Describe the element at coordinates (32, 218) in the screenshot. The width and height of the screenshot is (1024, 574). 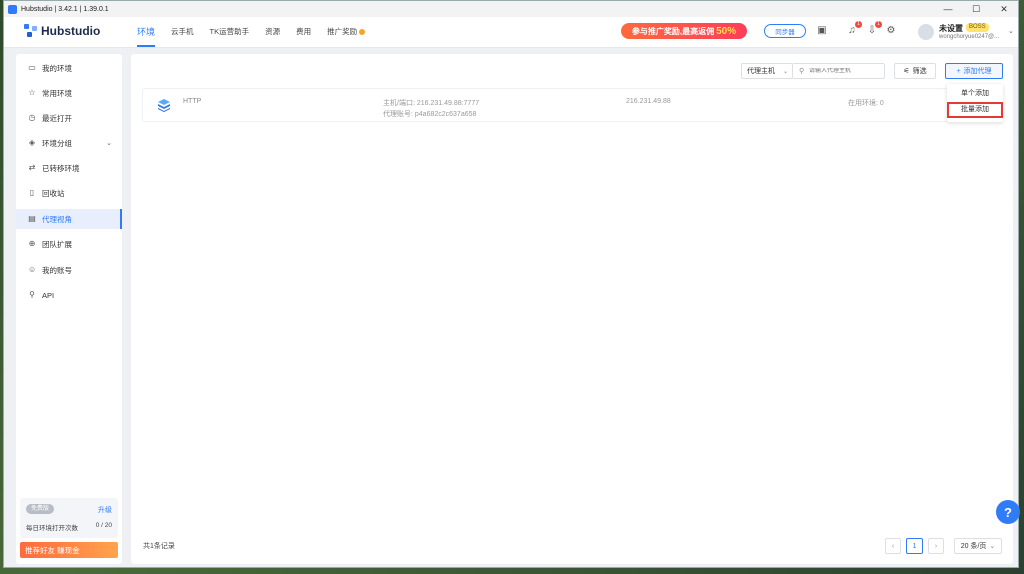
I see `proxy-icon: ▤` at that location.